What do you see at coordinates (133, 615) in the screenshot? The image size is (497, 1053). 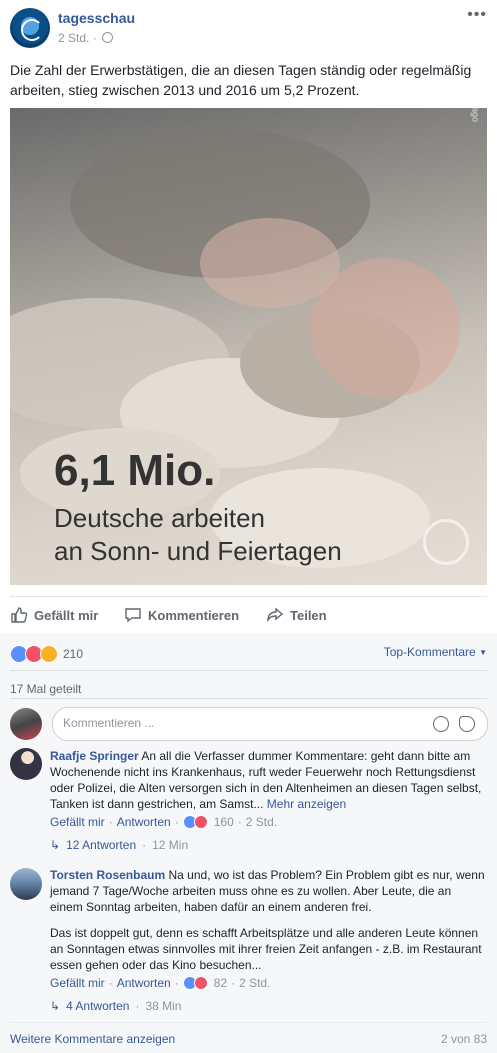 I see `speech-bubble-icon` at bounding box center [133, 615].